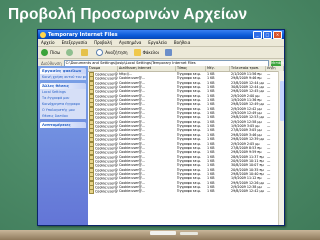  I want to click on task-box-details: Λεπτομέρειες, so click(63, 125).